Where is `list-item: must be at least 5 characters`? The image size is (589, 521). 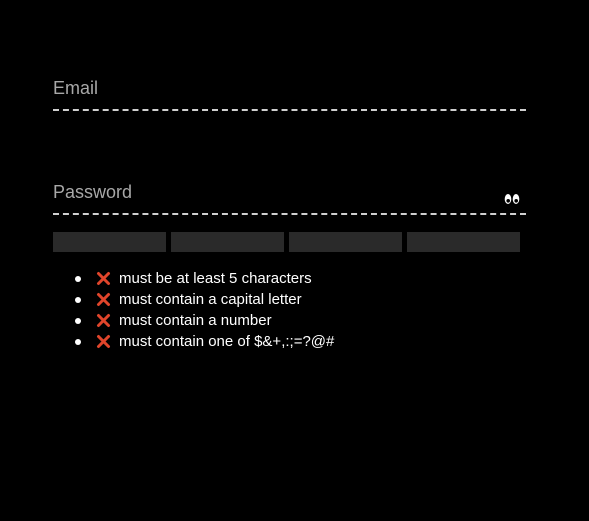 list-item: must be at least 5 characters is located at coordinates (193, 278).